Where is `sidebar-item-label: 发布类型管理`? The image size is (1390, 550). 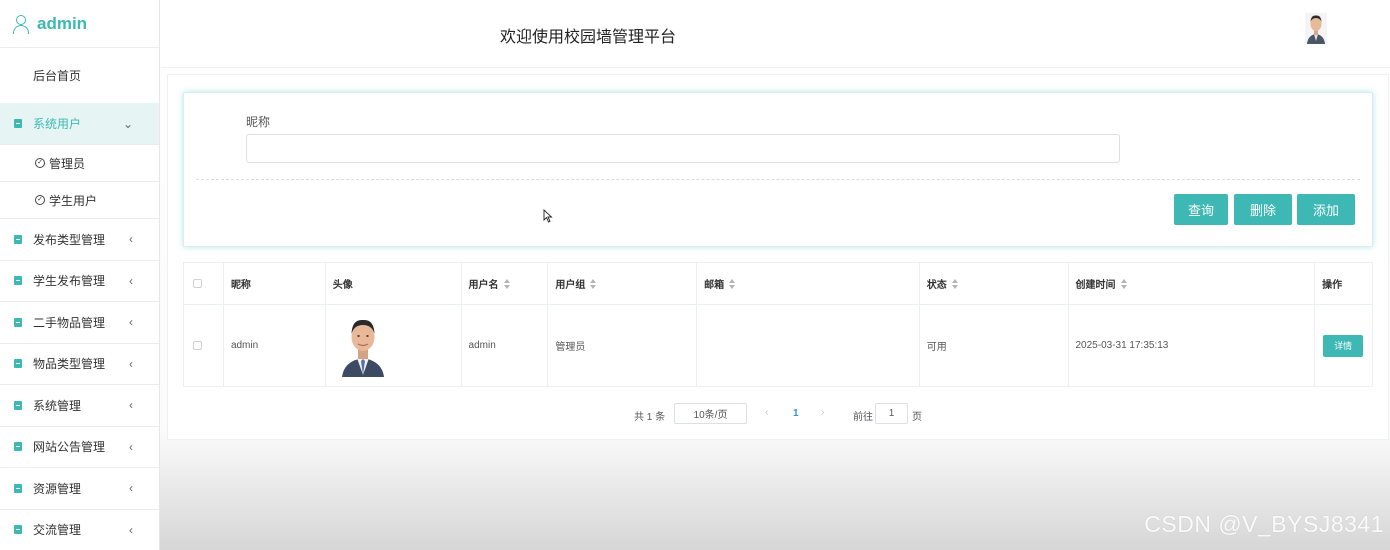 sidebar-item-label: 发布类型管理 is located at coordinates (69, 239).